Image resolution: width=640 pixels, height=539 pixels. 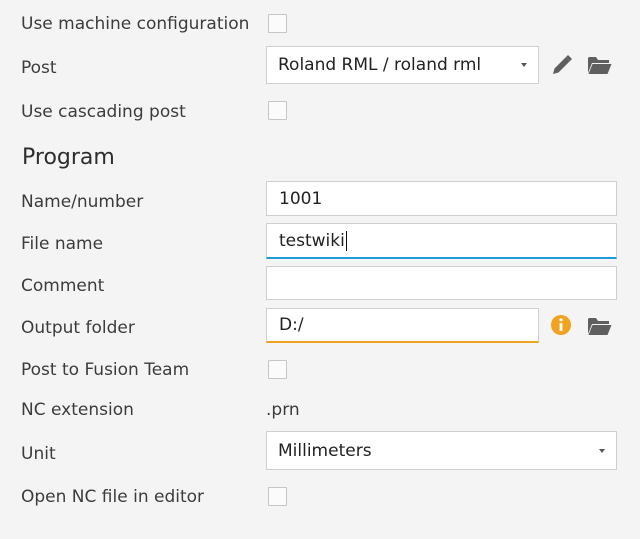 What do you see at coordinates (38, 454) in the screenshot?
I see `unit-label: Unit` at bounding box center [38, 454].